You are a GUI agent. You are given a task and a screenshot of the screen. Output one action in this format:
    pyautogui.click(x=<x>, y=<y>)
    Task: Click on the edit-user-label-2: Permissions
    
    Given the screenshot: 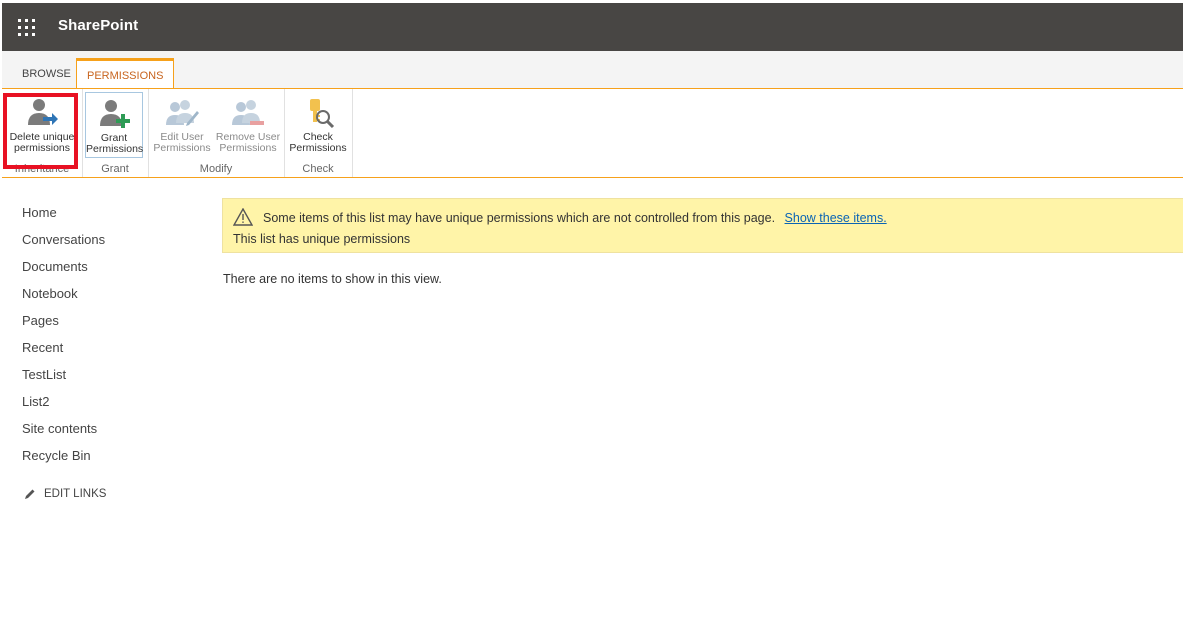 What is the action you would take?
    pyautogui.click(x=182, y=148)
    